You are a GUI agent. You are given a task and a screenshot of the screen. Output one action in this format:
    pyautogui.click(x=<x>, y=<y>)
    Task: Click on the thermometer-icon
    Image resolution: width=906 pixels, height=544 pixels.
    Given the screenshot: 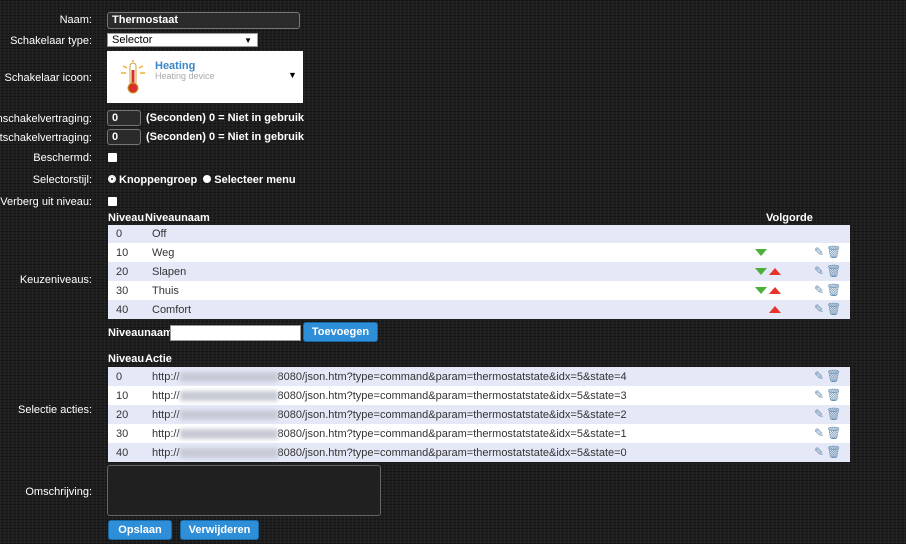 What is the action you would take?
    pyautogui.click(x=133, y=77)
    